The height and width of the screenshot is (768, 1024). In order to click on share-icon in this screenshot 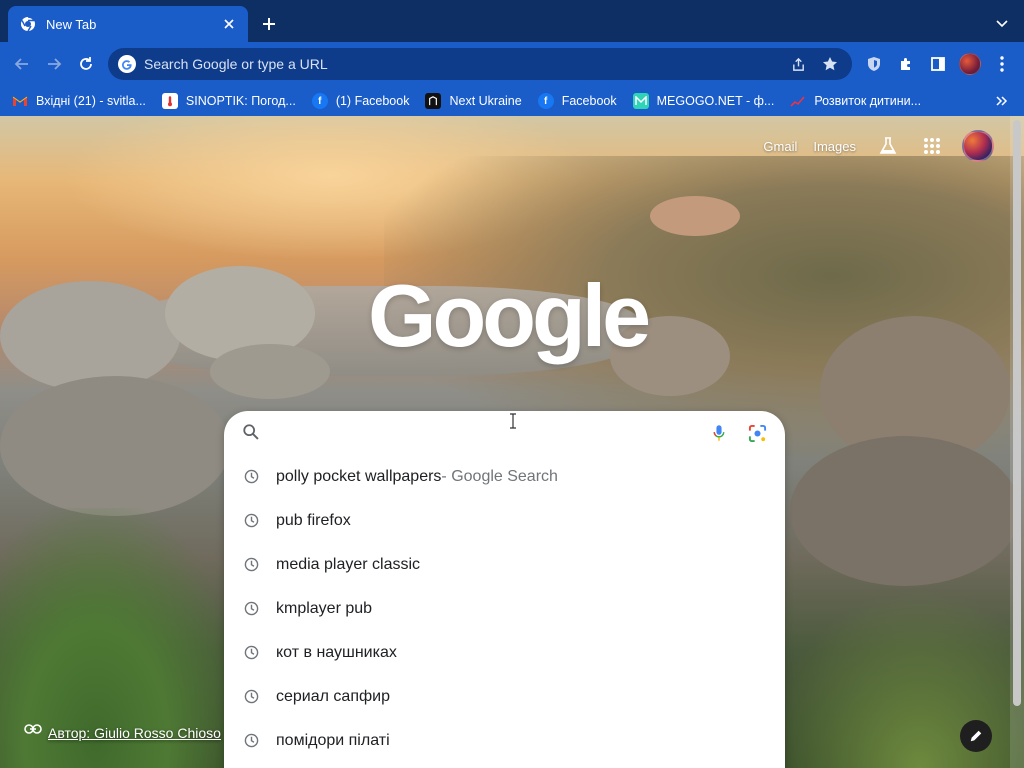, I will do `click(798, 64)`.